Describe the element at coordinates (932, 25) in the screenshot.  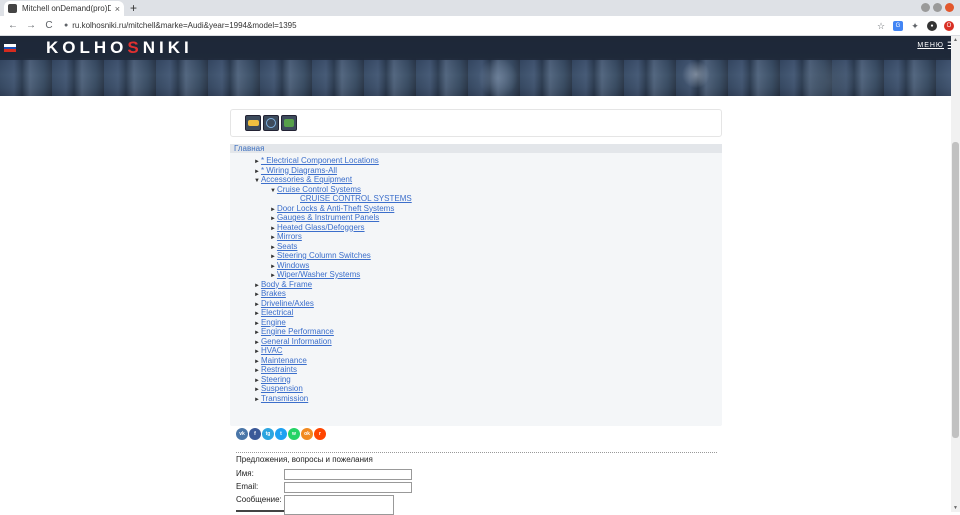
I see `profile-avatar-icon: ●` at that location.